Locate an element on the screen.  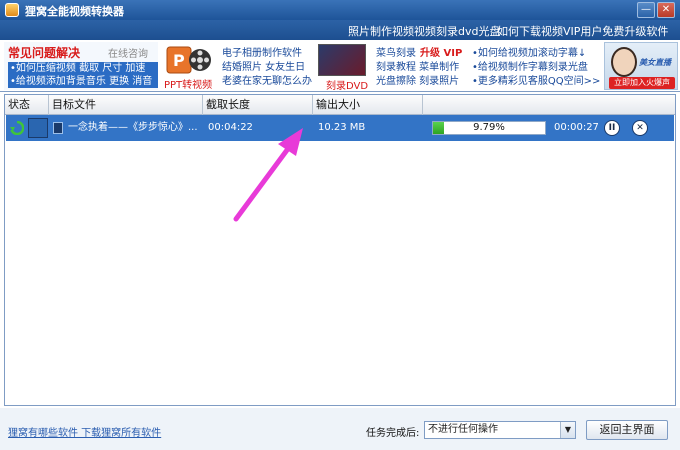
ad-link-wedding: 结婚照片 女友生日 is located at coordinates (263, 65).